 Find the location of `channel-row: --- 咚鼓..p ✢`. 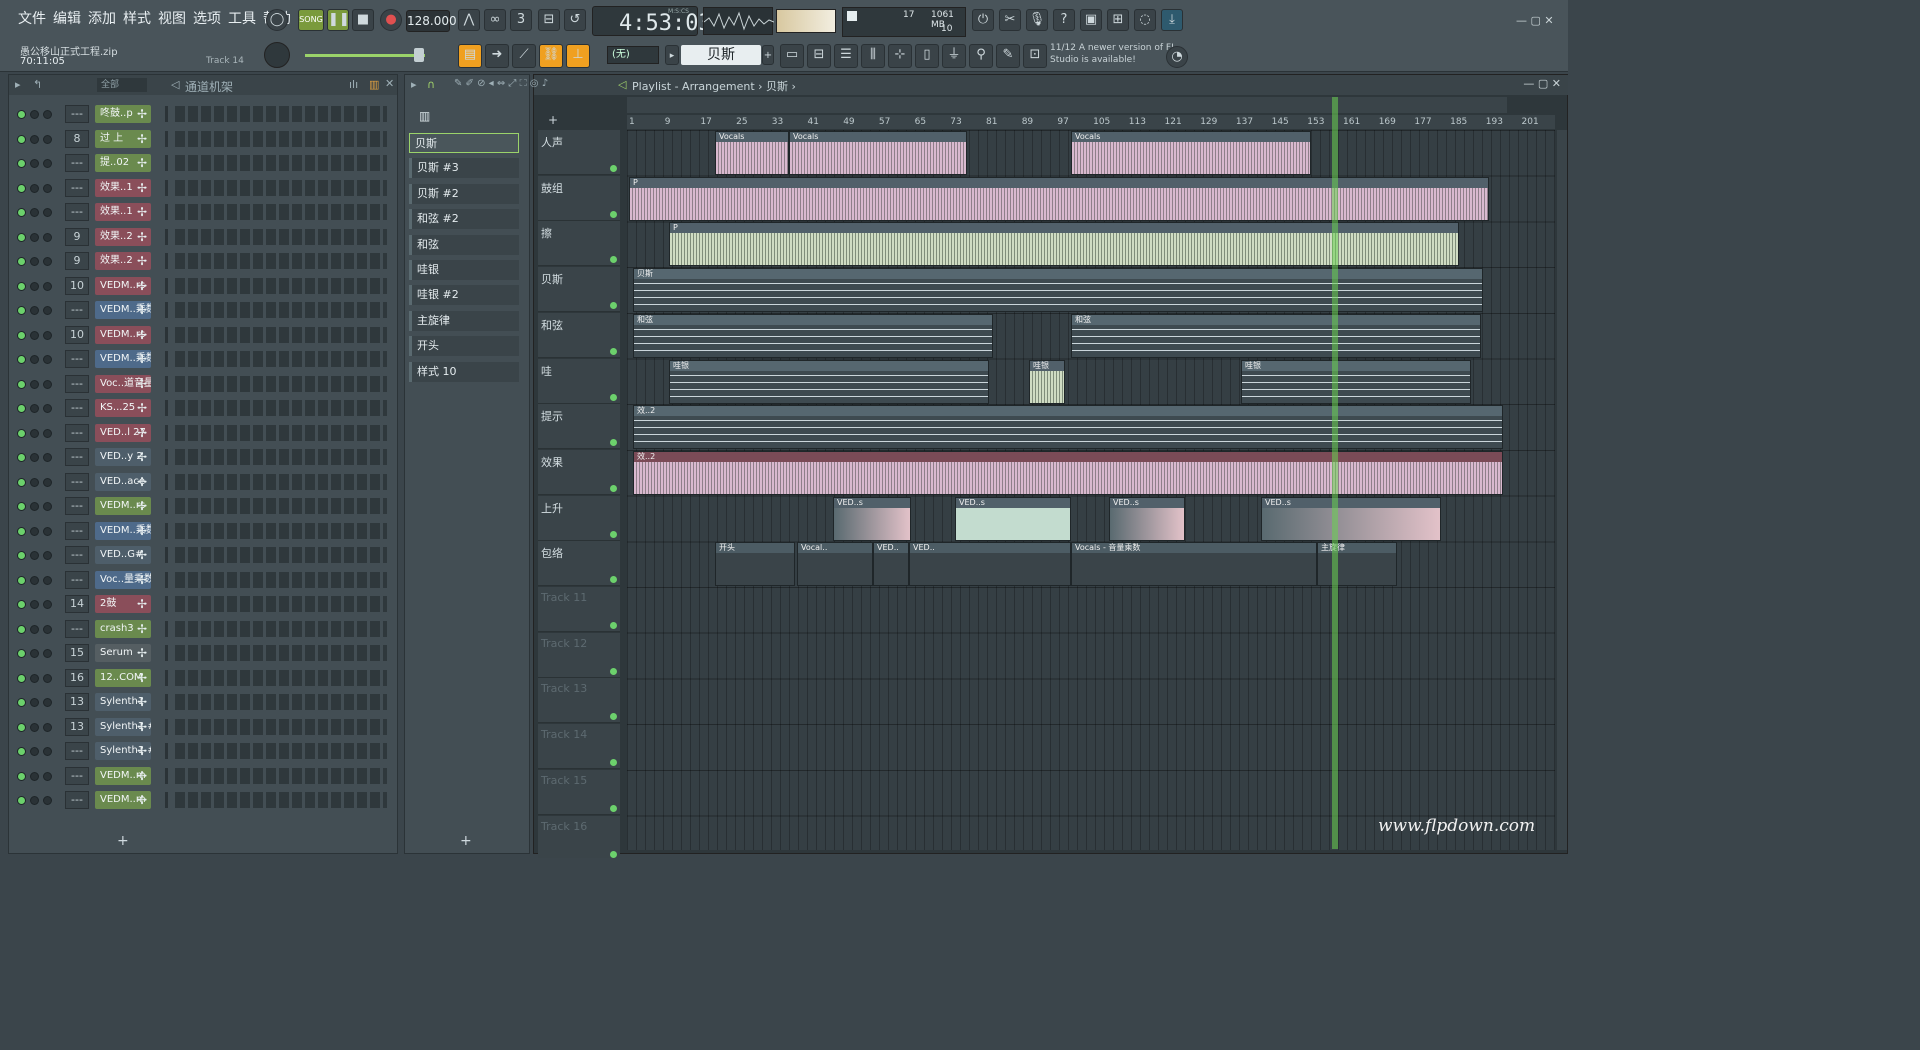

channel-row: --- 咚鼓..p ✢ is located at coordinates (203, 114).